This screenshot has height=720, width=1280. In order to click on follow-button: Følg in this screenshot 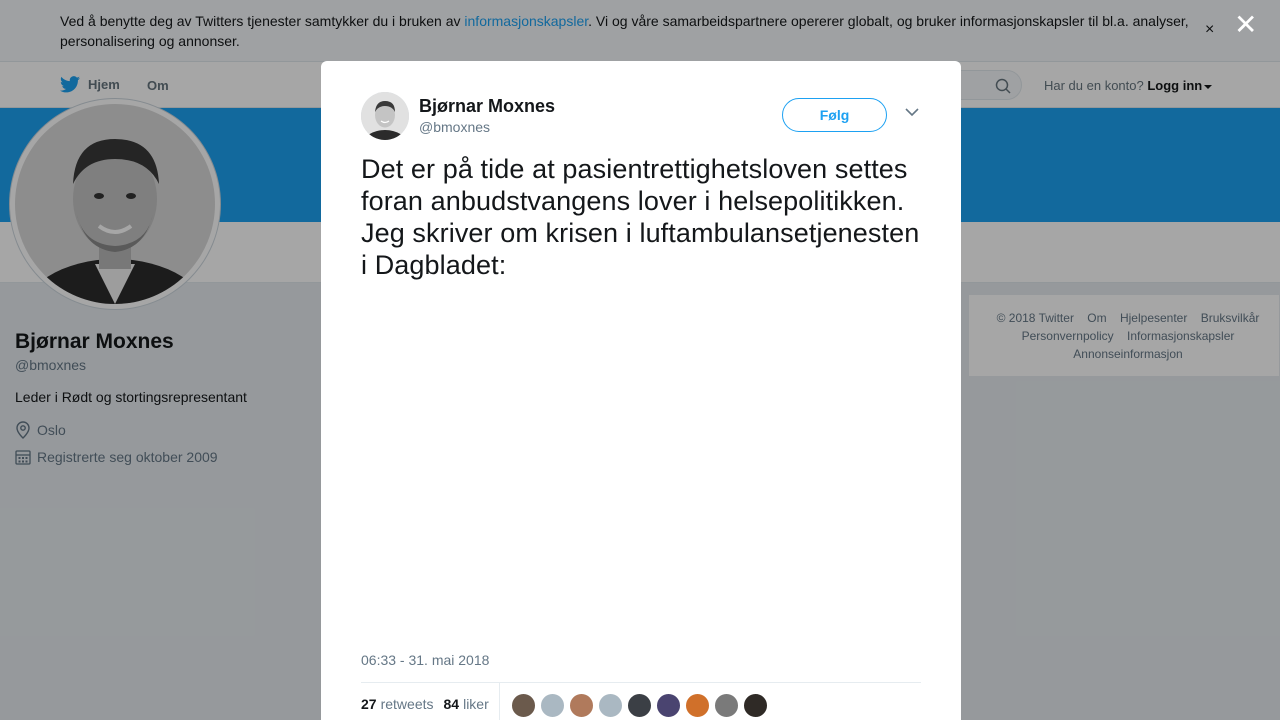, I will do `click(834, 115)`.